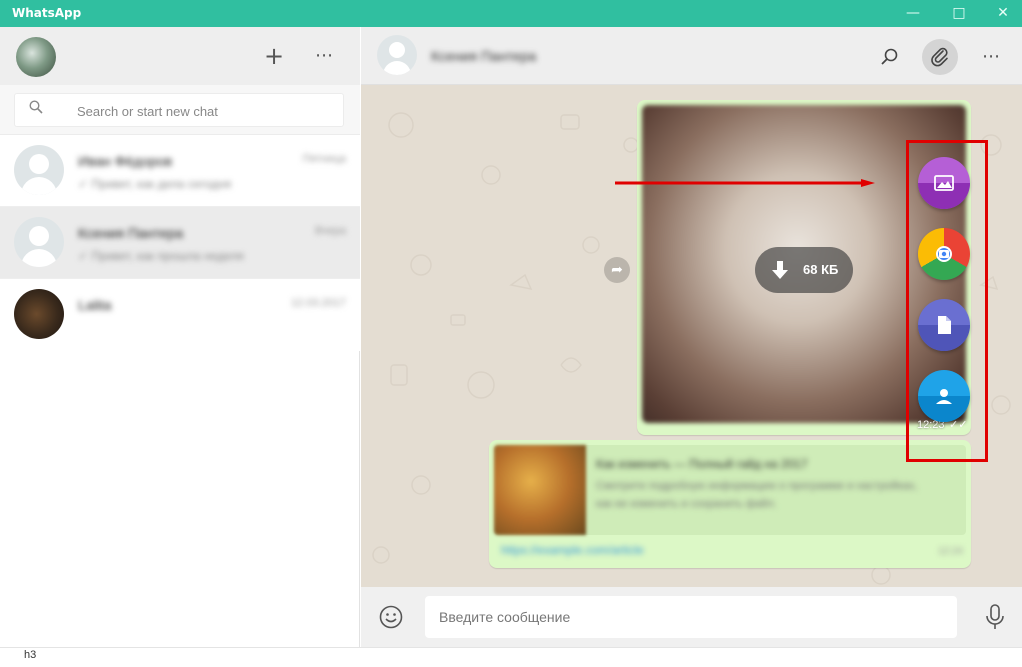 This screenshot has width=1022, height=667. What do you see at coordinates (330, 231) in the screenshot?
I see `chat-time: Вчера` at bounding box center [330, 231].